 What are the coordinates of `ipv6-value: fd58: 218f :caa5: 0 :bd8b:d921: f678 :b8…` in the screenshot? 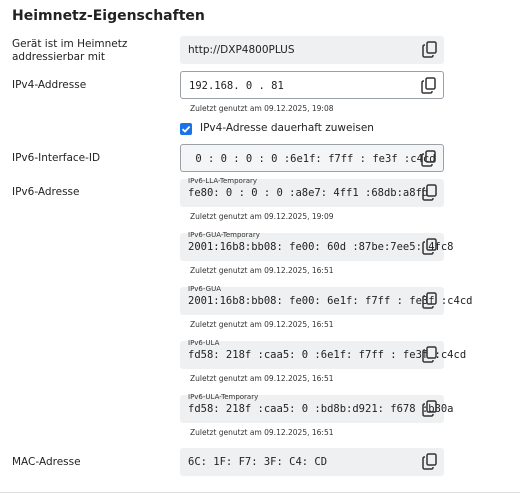 It's located at (321, 409).